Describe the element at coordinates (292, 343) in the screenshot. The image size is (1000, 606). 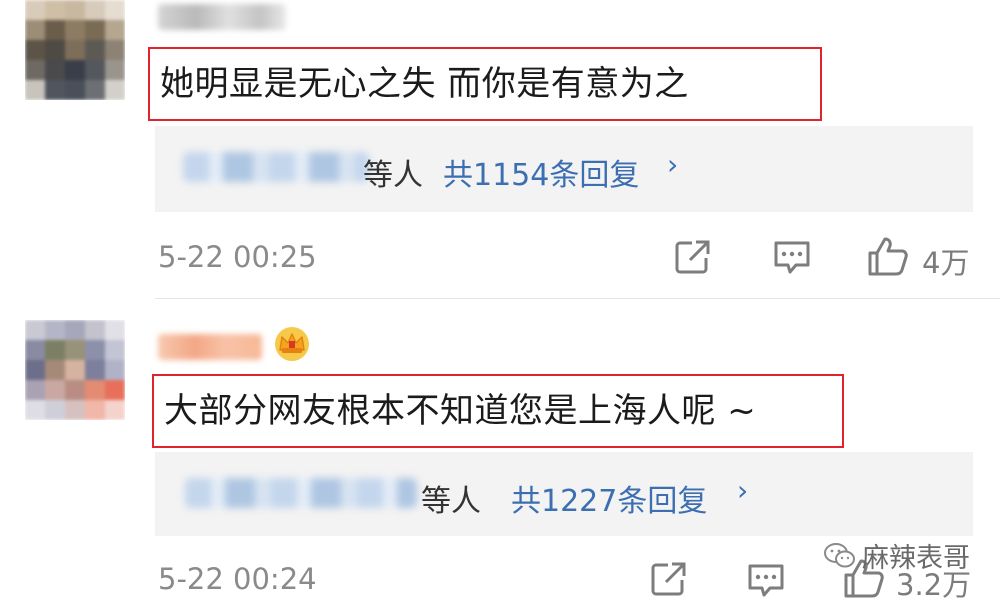
I see `crown-icon` at that location.